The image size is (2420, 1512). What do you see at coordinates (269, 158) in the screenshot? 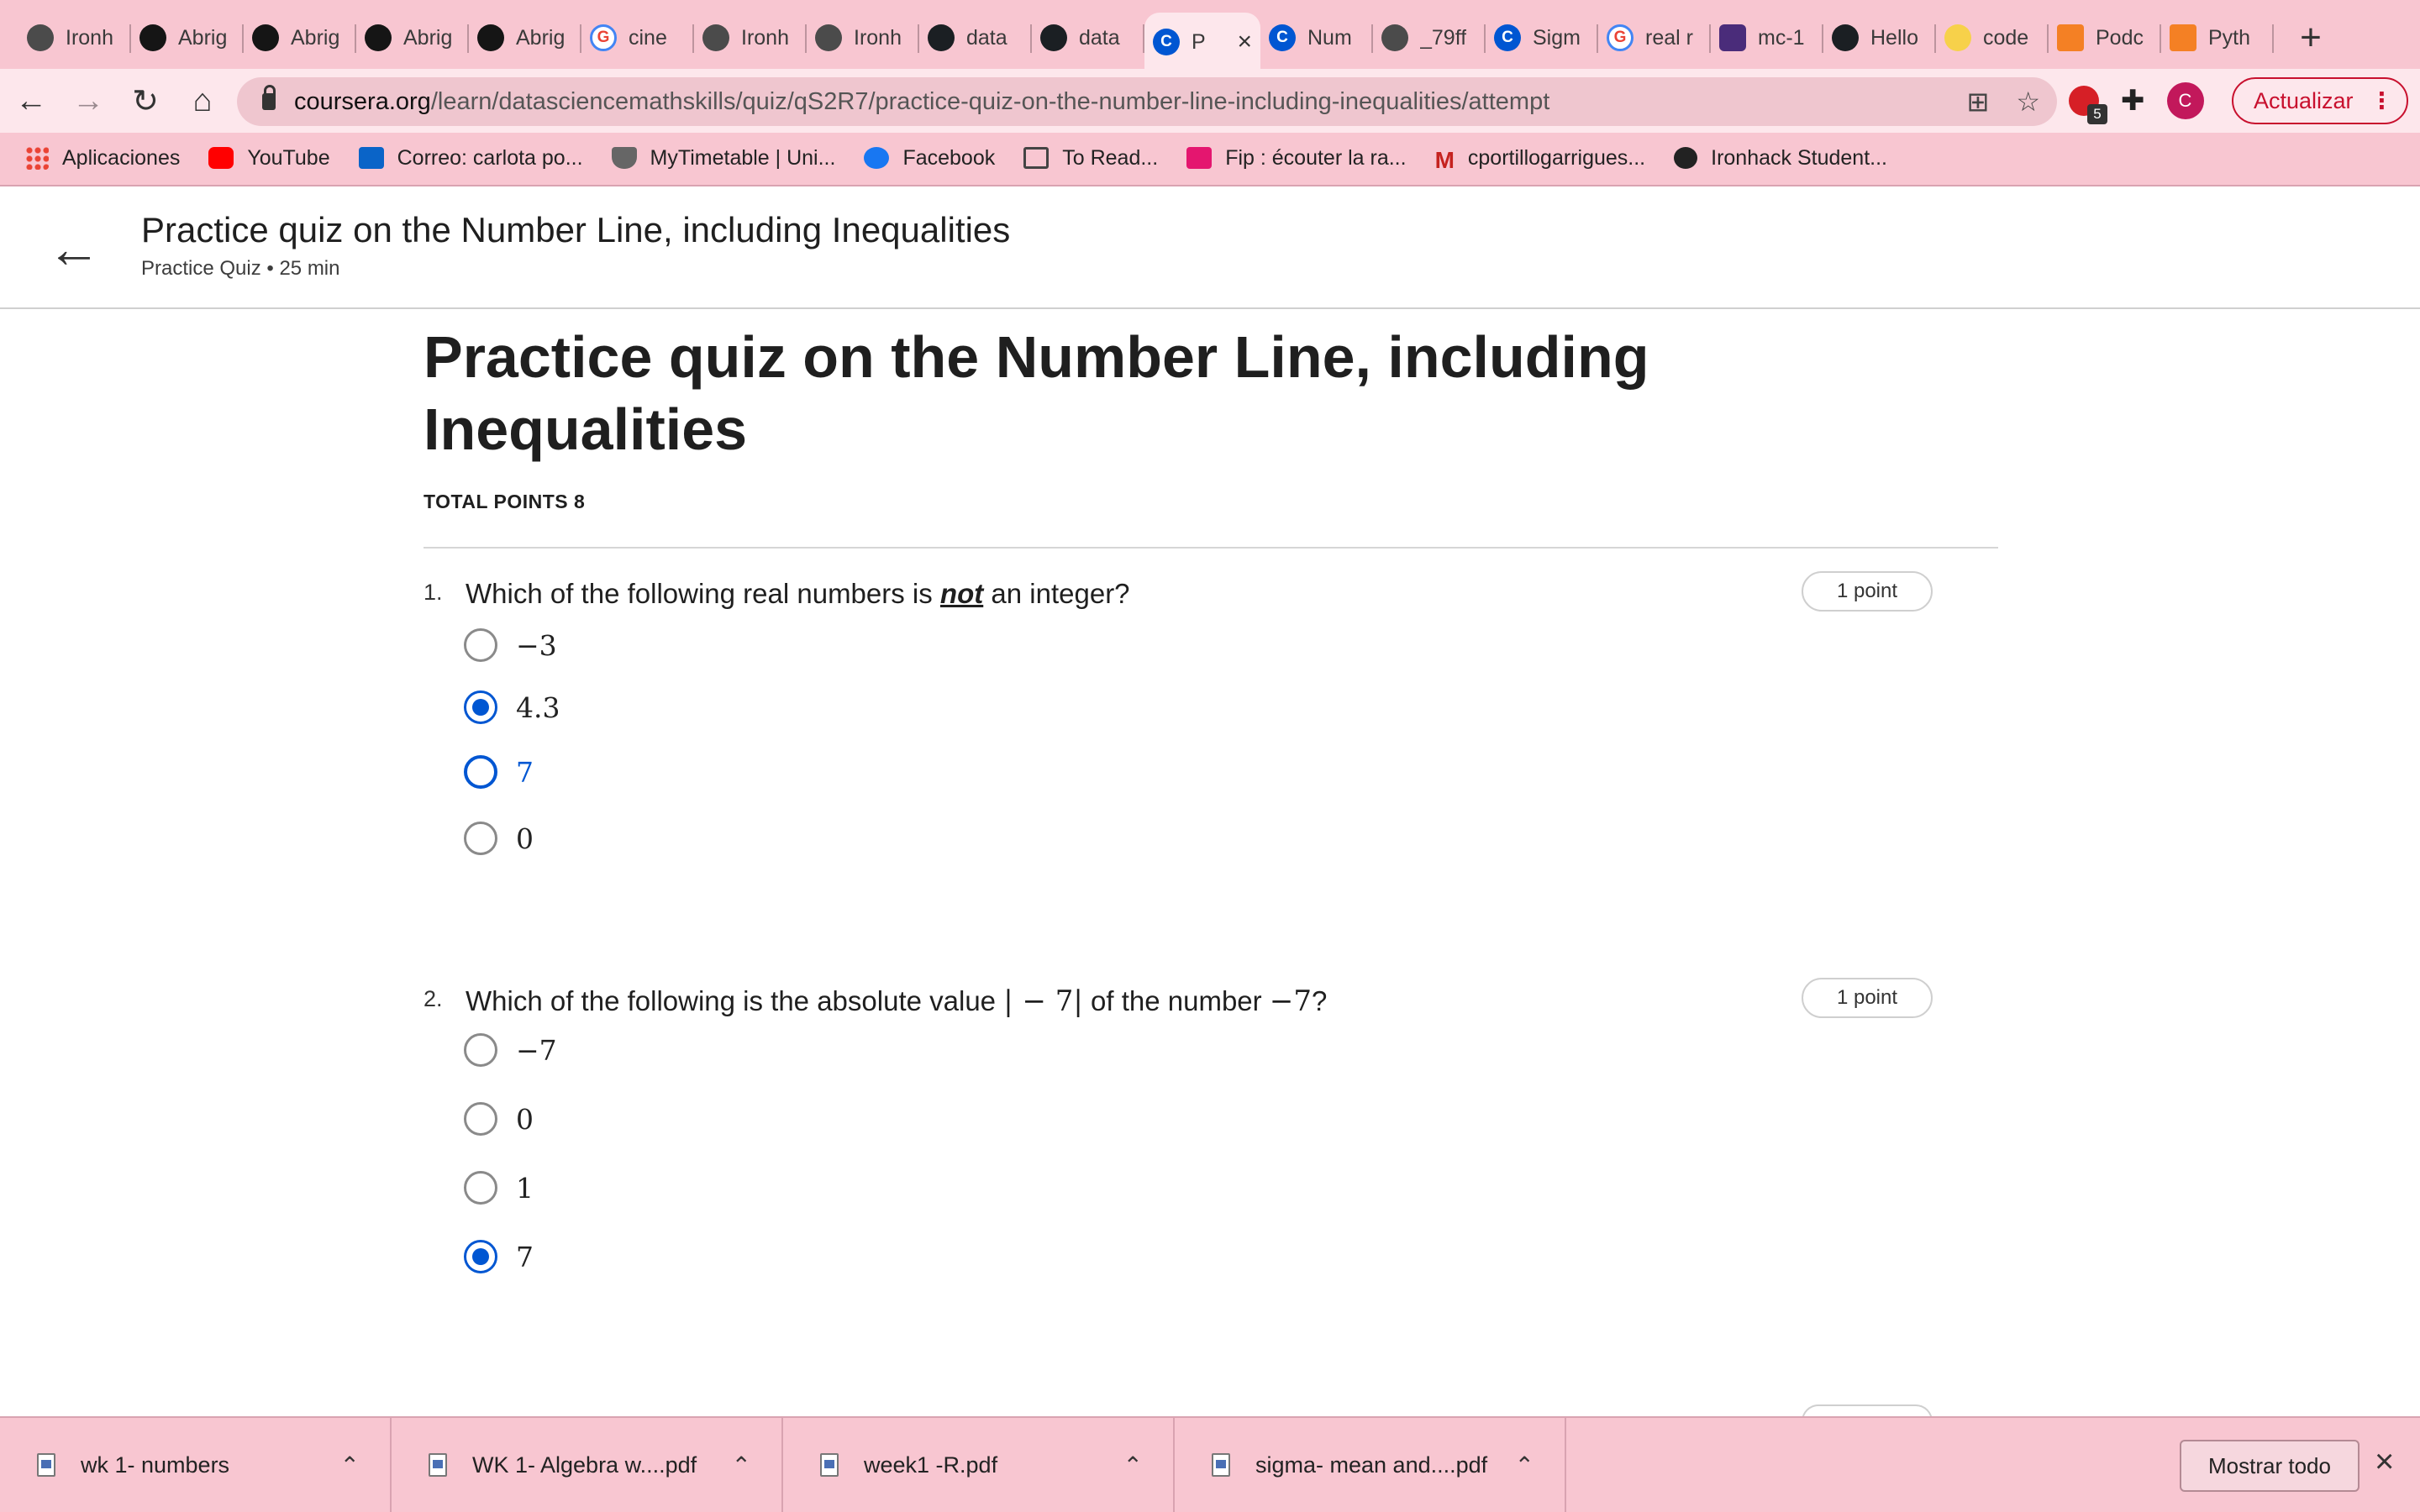
I see `bookmark-youtube: YouTube` at bounding box center [269, 158].